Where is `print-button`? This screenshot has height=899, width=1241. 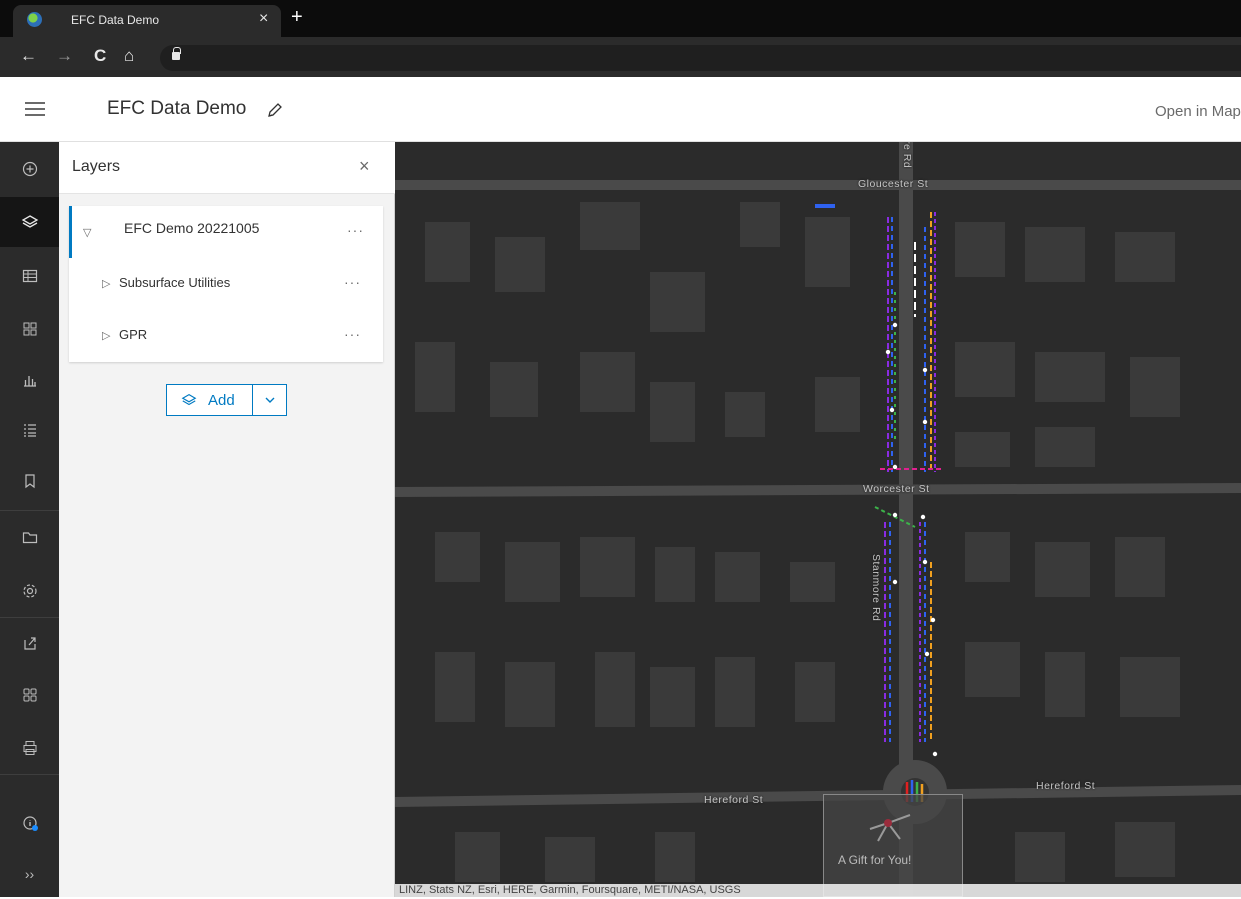
print-button is located at coordinates (29, 748).